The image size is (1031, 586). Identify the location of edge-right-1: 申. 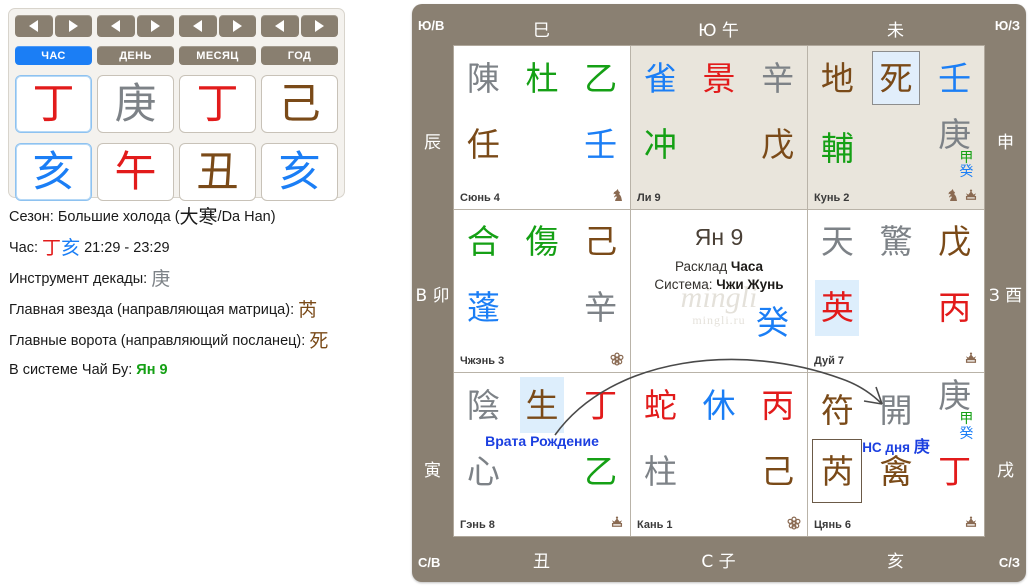
(1005, 143).